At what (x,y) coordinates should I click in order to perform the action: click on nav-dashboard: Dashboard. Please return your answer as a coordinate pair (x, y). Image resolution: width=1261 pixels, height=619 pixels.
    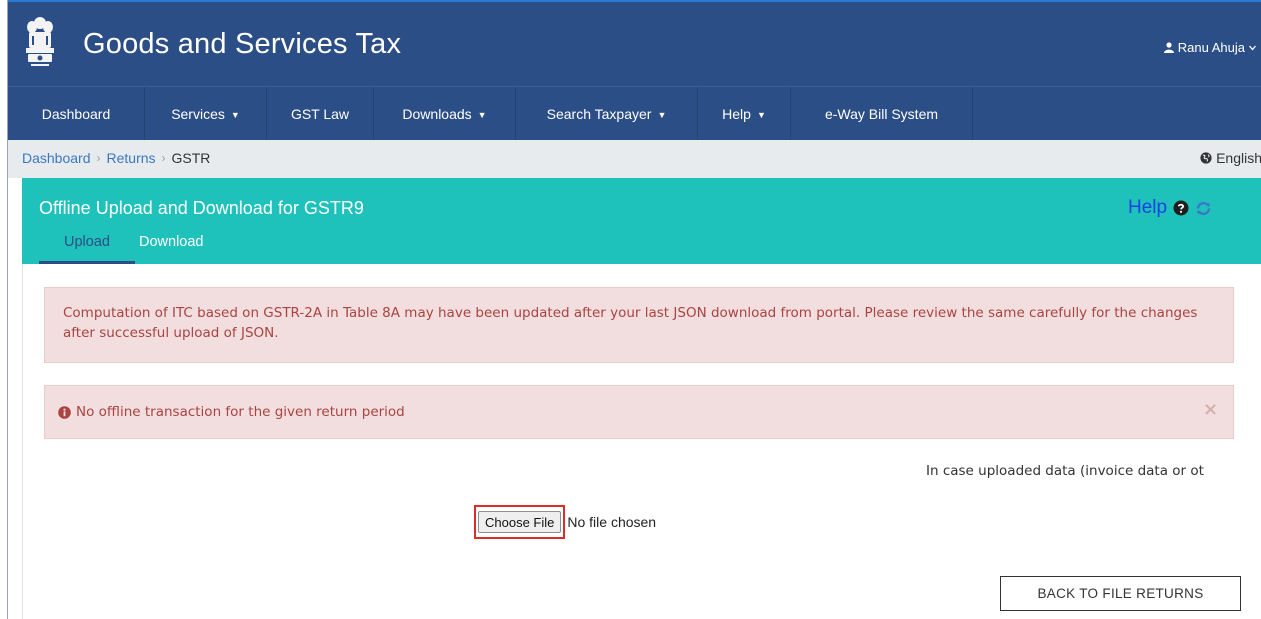
    Looking at the image, I should click on (76, 114).